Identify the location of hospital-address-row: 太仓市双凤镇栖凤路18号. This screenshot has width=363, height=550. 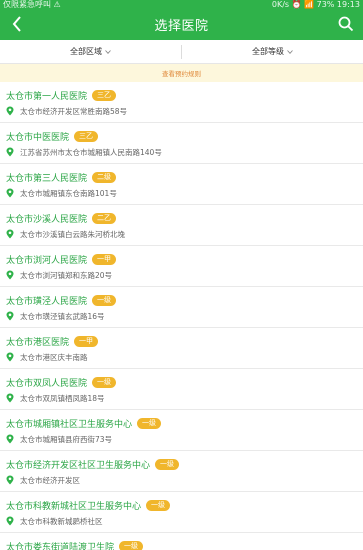
(184, 398).